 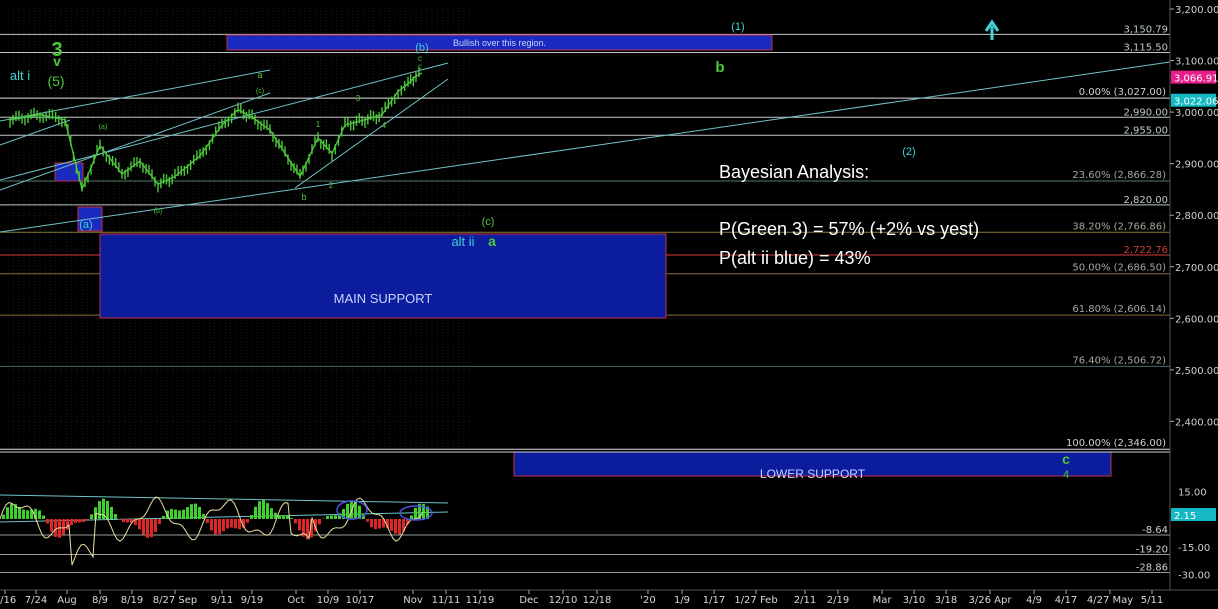 What do you see at coordinates (499, 43) in the screenshot?
I see `bullish-region-label: Bullish over this region.` at bounding box center [499, 43].